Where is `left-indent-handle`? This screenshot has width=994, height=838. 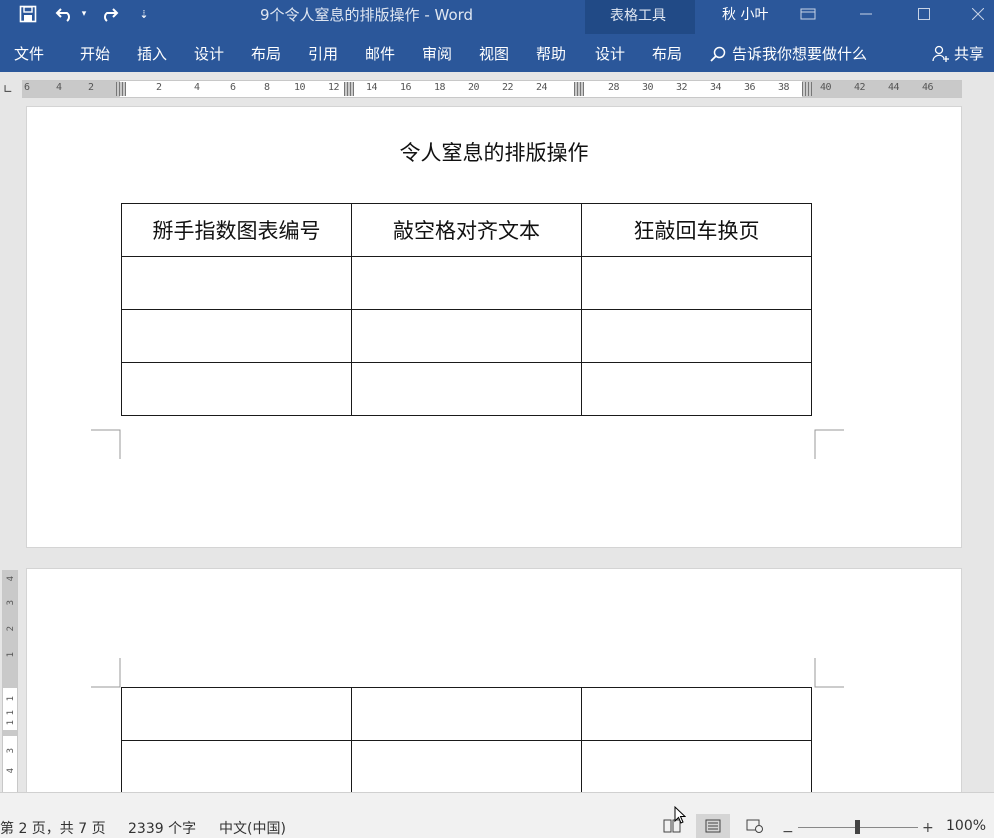 left-indent-handle is located at coordinates (121, 89).